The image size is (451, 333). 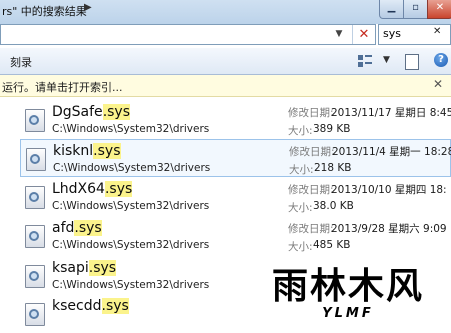 I want to click on size-value: 389 KB, so click(x=332, y=129).